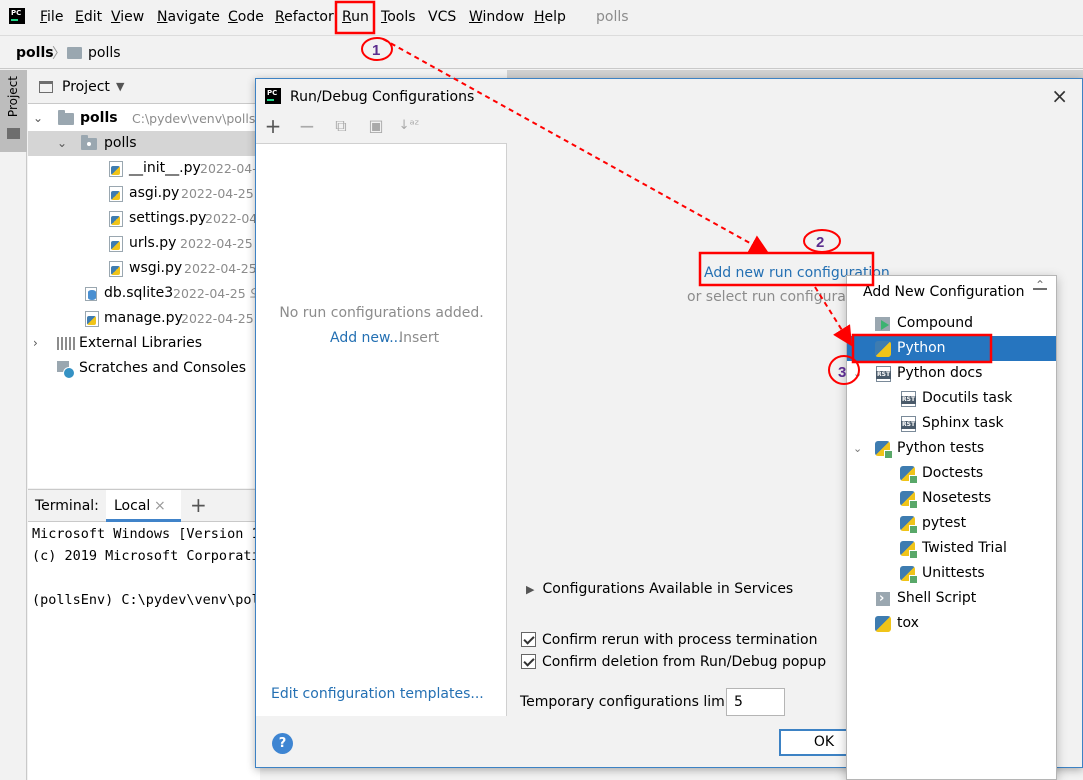 The height and width of the screenshot is (780, 1083). Describe the element at coordinates (673, 662) in the screenshot. I see `confirm-deletion-checkbox: Confirm deletion from Run/Debug popup` at that location.